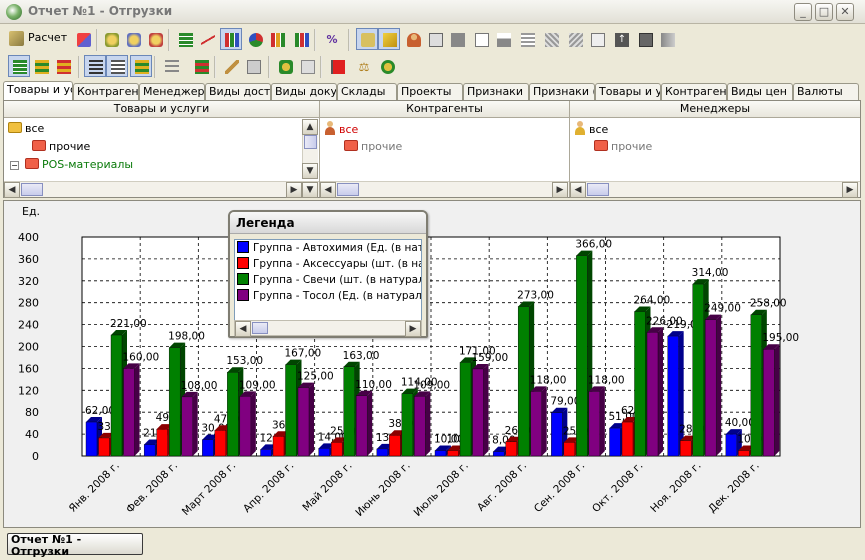 The width and height of the screenshot is (865, 560). What do you see at coordinates (715, 189) in the screenshot?
I see `managers-hscroll: ◀ ▶` at bounding box center [715, 189].